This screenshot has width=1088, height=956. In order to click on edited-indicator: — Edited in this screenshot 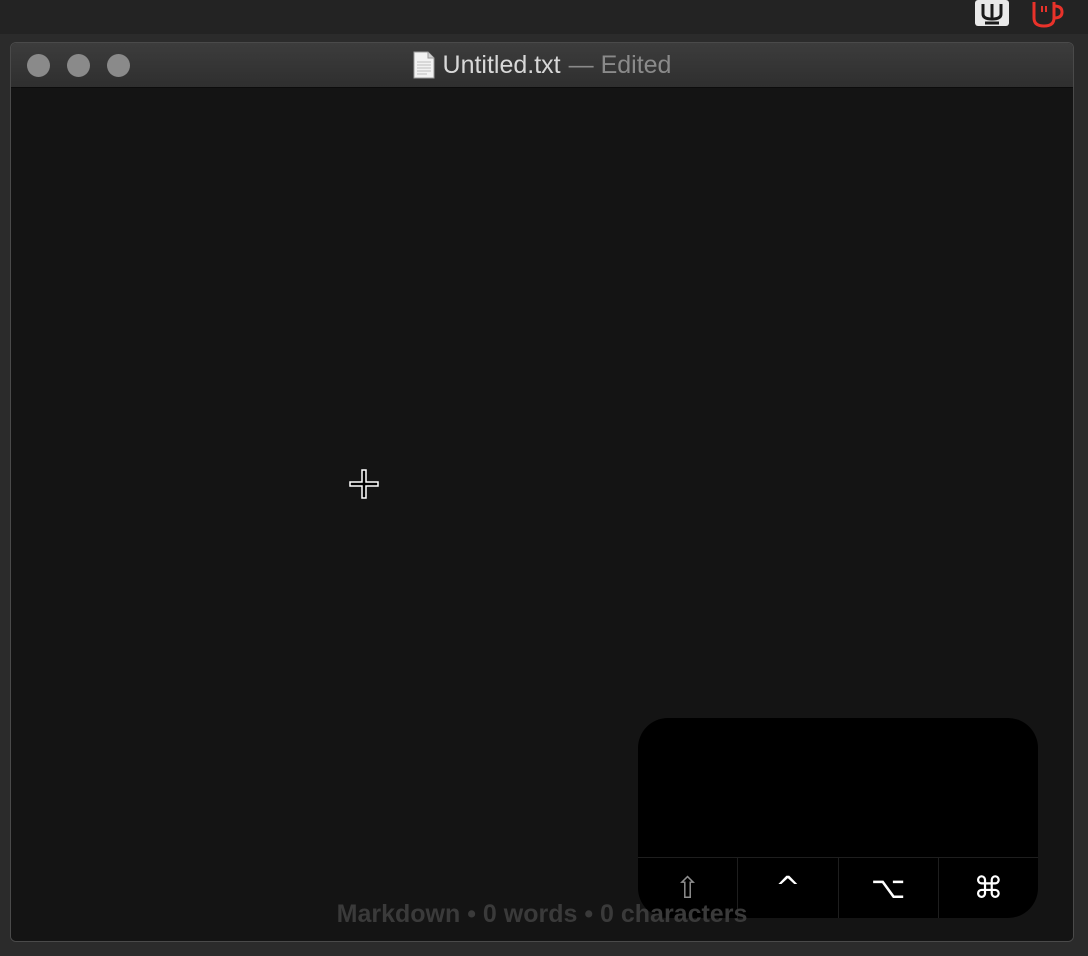, I will do `click(620, 64)`.